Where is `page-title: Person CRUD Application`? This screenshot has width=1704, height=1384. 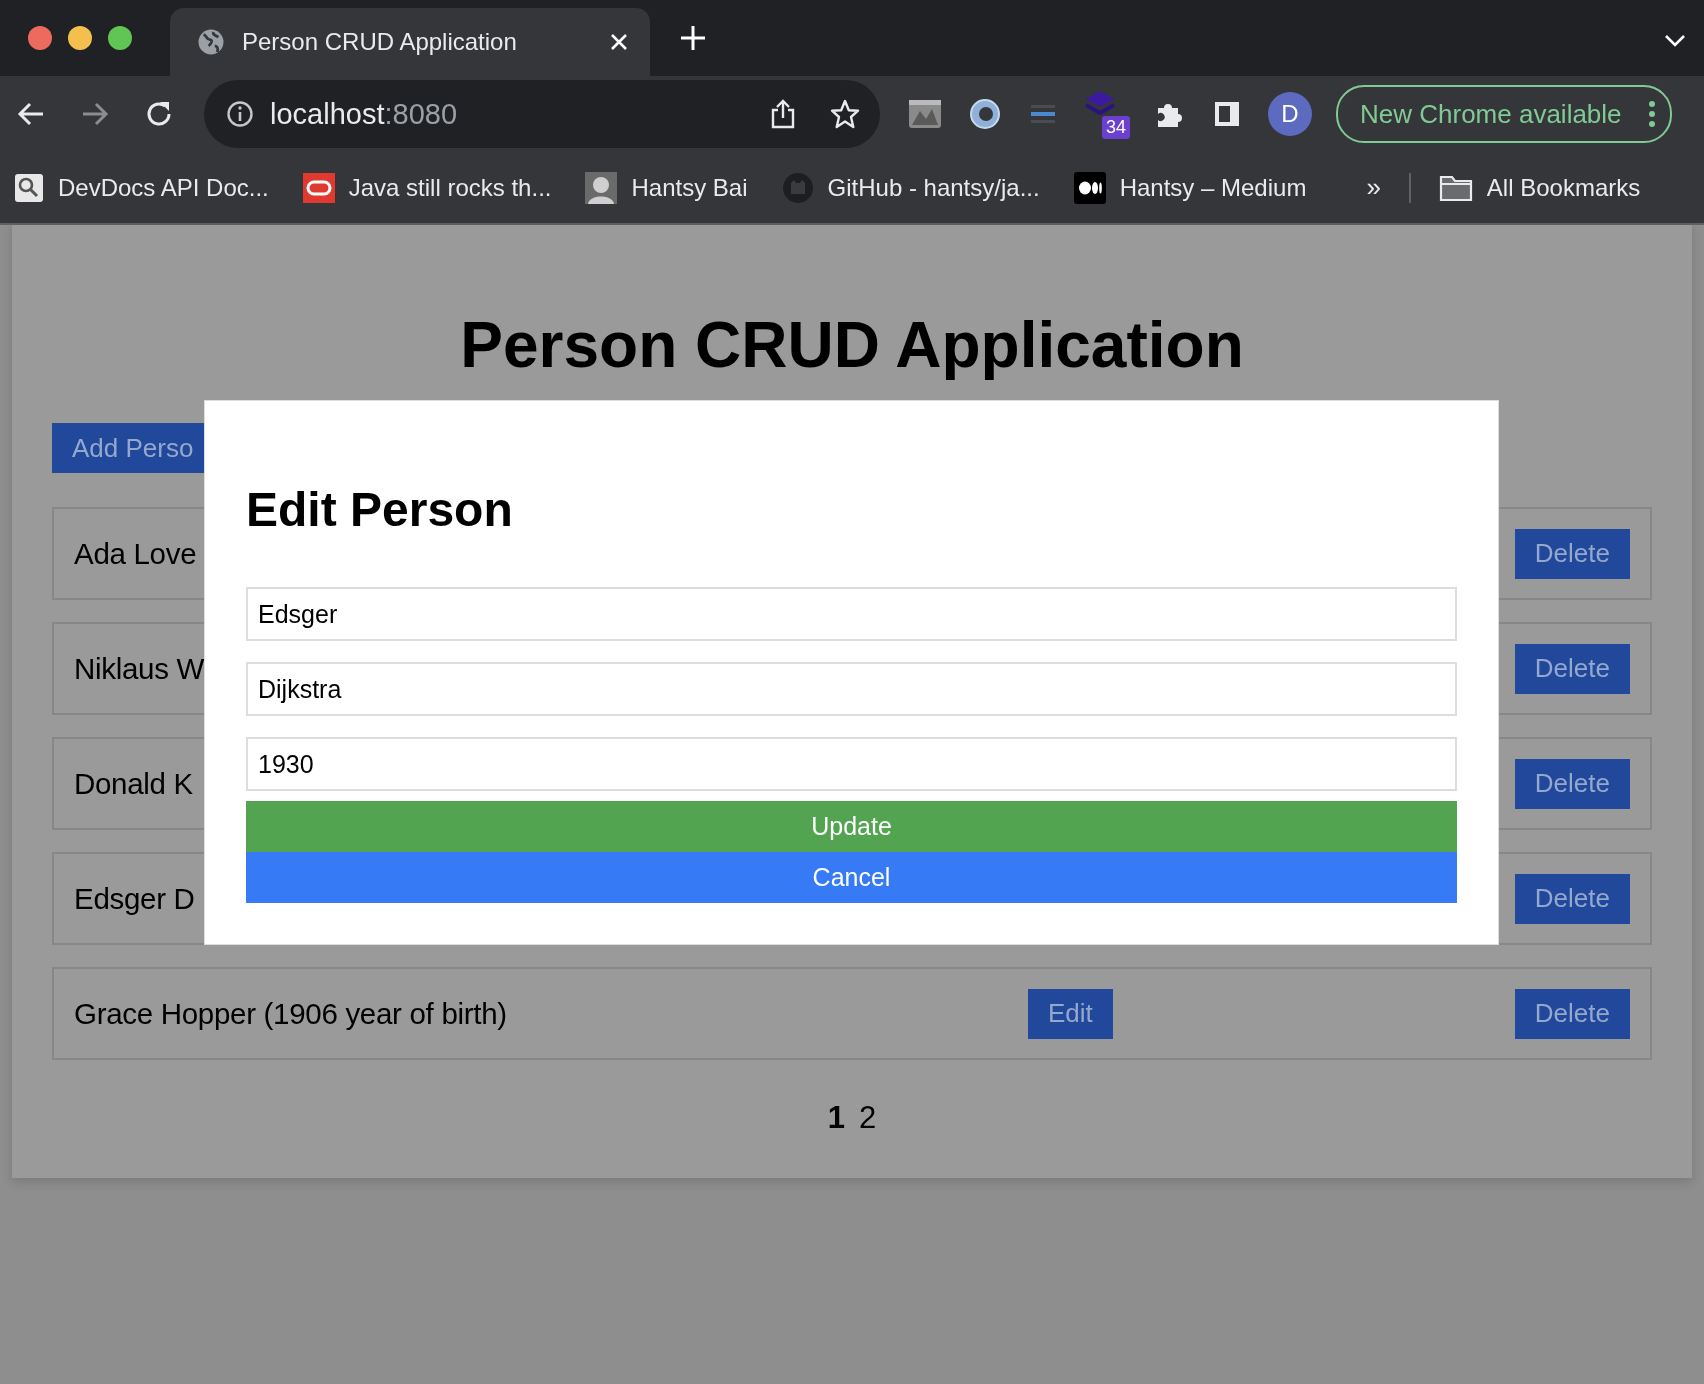 page-title: Person CRUD Application is located at coordinates (852, 345).